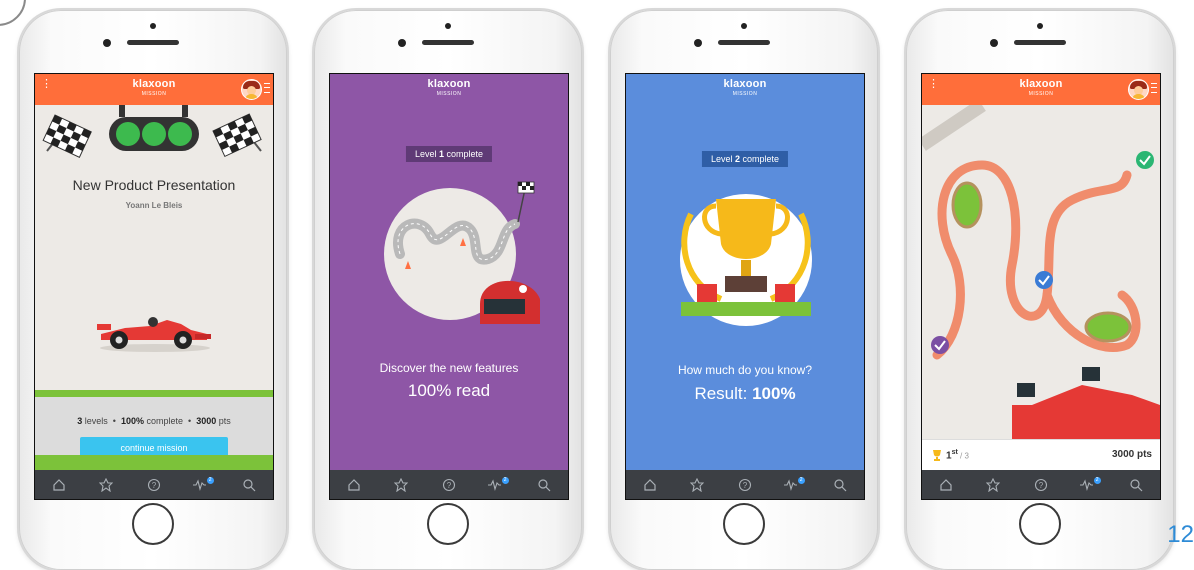 The width and height of the screenshot is (1194, 570). What do you see at coordinates (152, 131) in the screenshot?
I see `race-start-lights-illustration` at bounding box center [152, 131].